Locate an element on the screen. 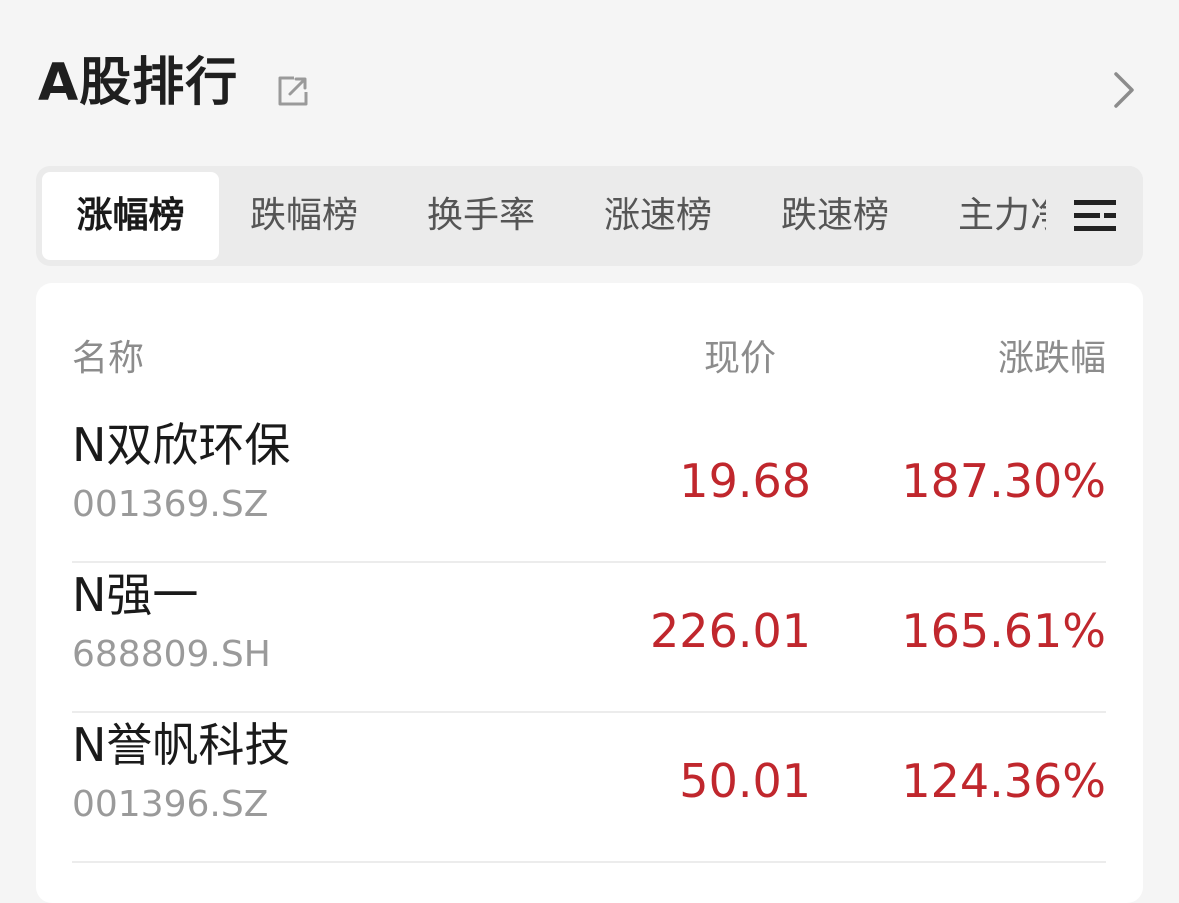  column-header-change: 涨跌幅 is located at coordinates (1051, 358).